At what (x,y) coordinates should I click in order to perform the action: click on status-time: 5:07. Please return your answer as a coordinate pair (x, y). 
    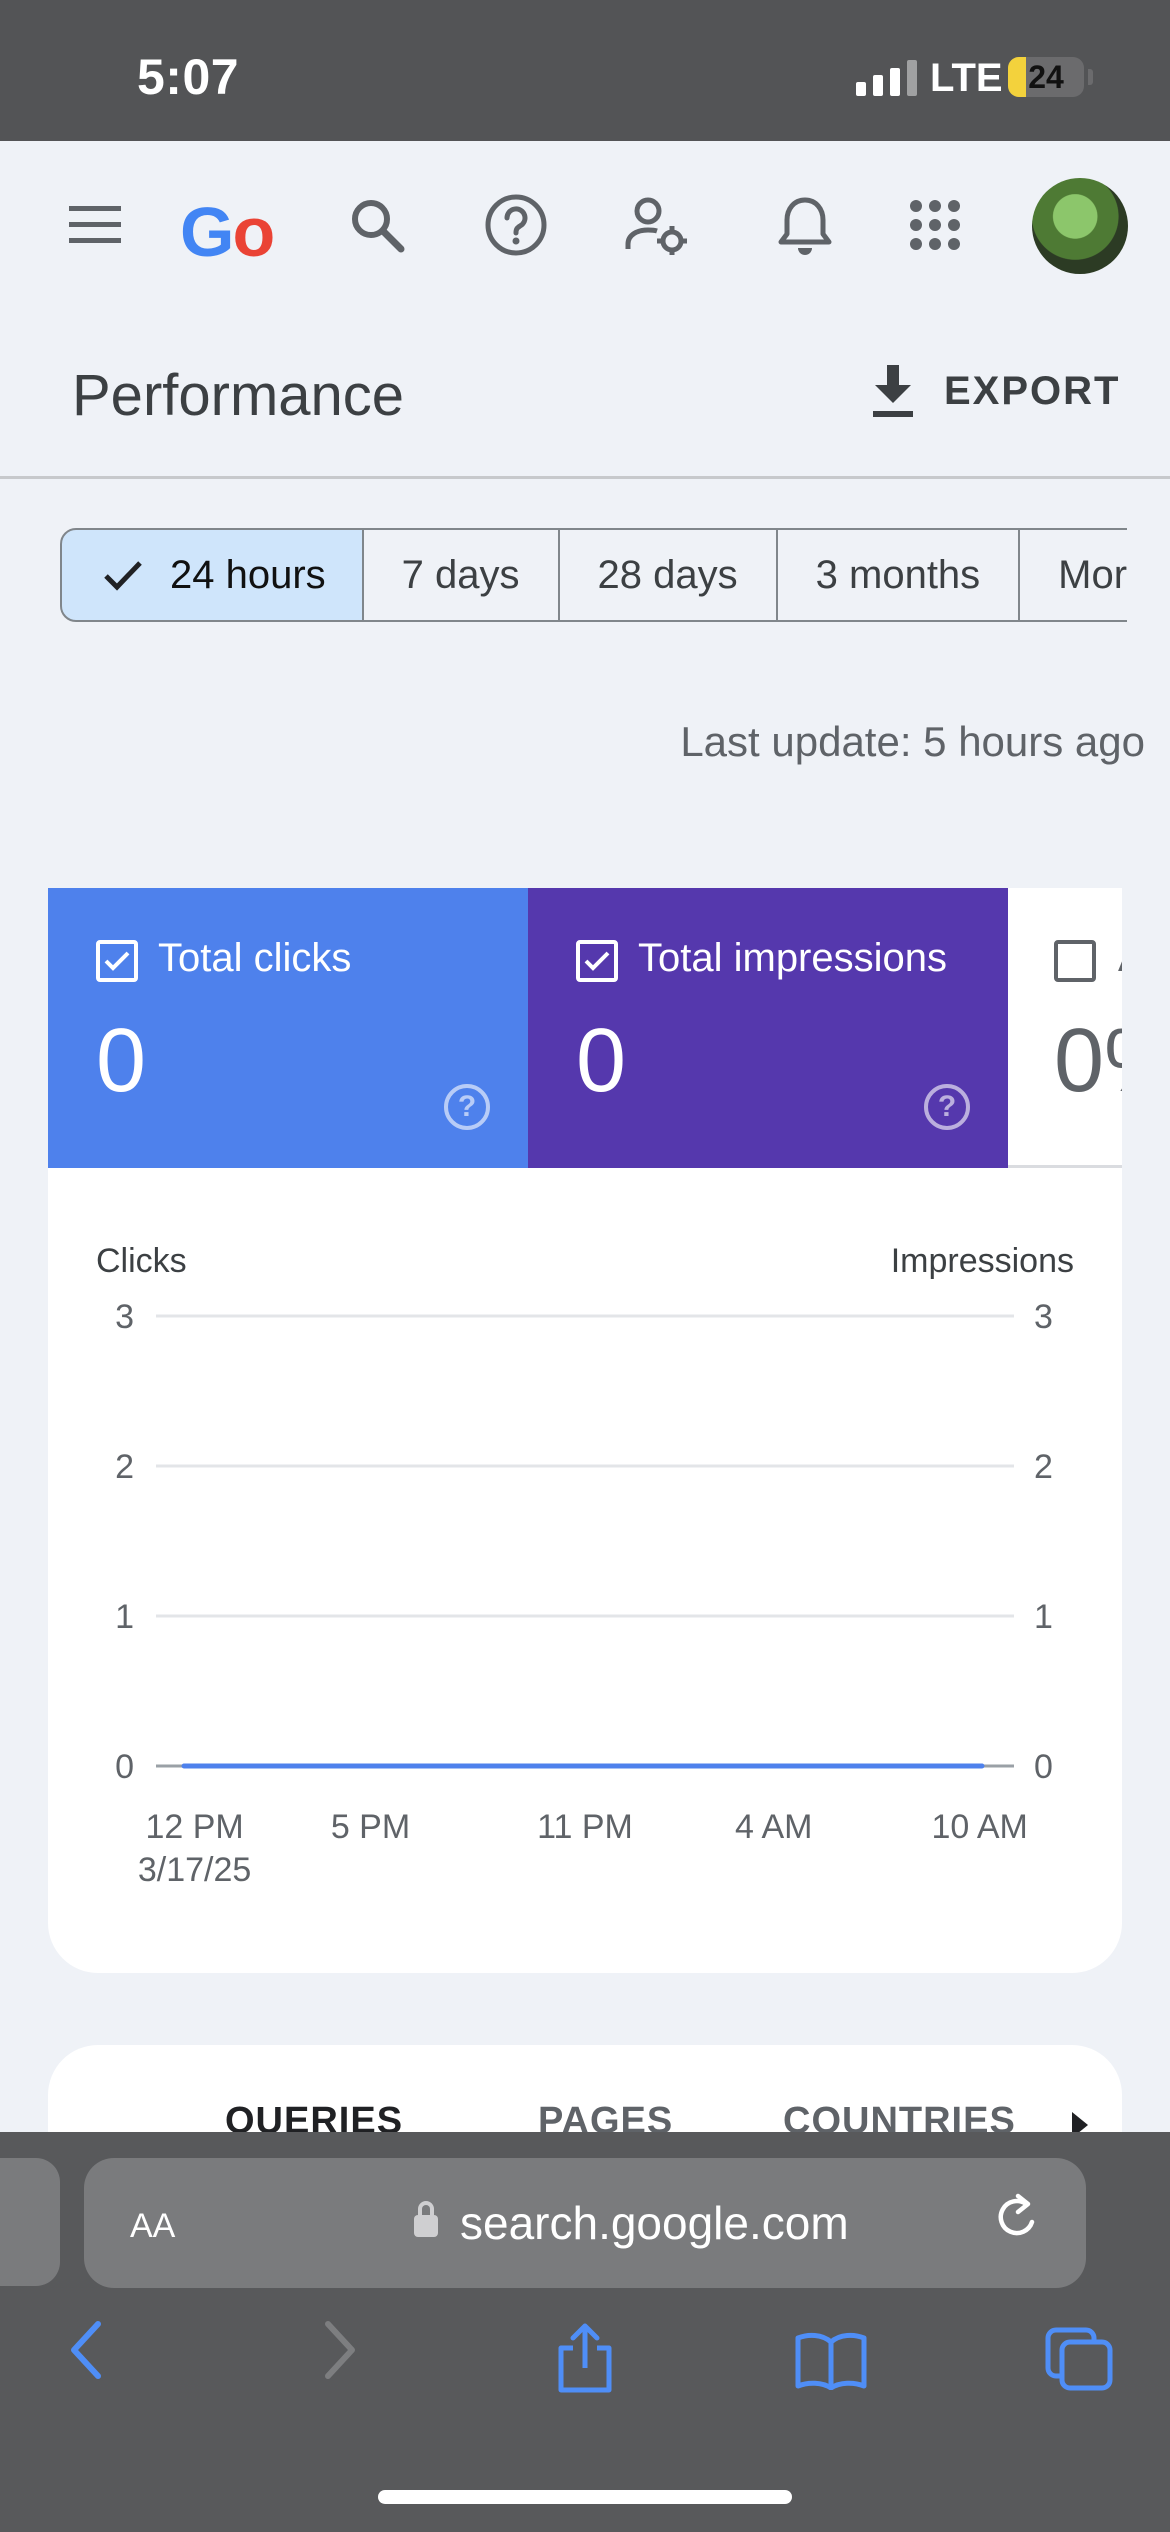
    Looking at the image, I should click on (188, 77).